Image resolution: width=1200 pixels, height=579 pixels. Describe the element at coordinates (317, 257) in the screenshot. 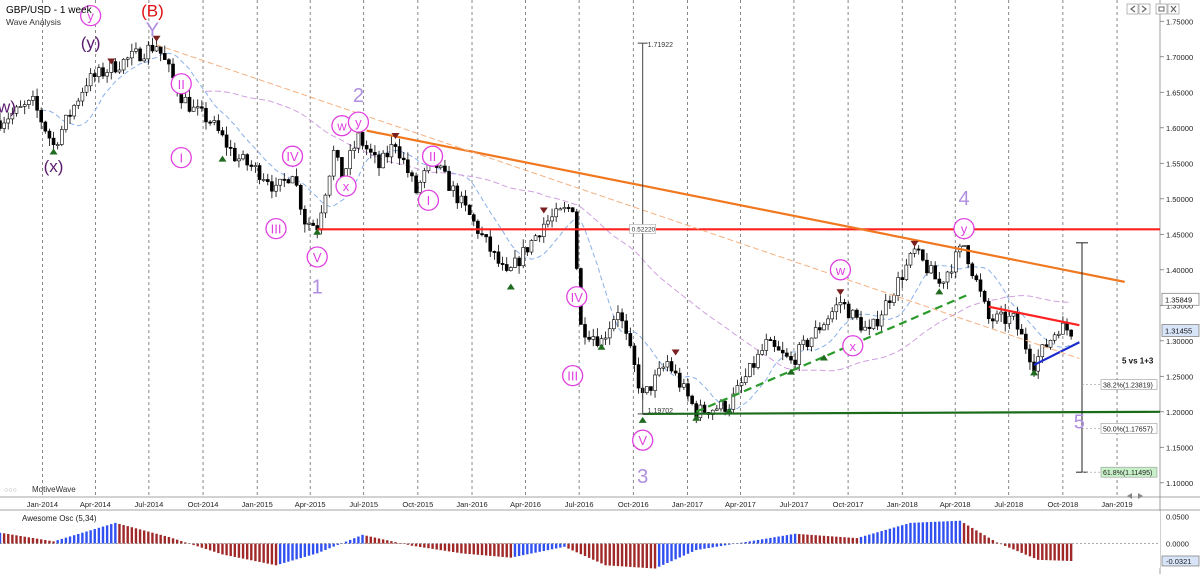

I see `wave-label: V` at that location.